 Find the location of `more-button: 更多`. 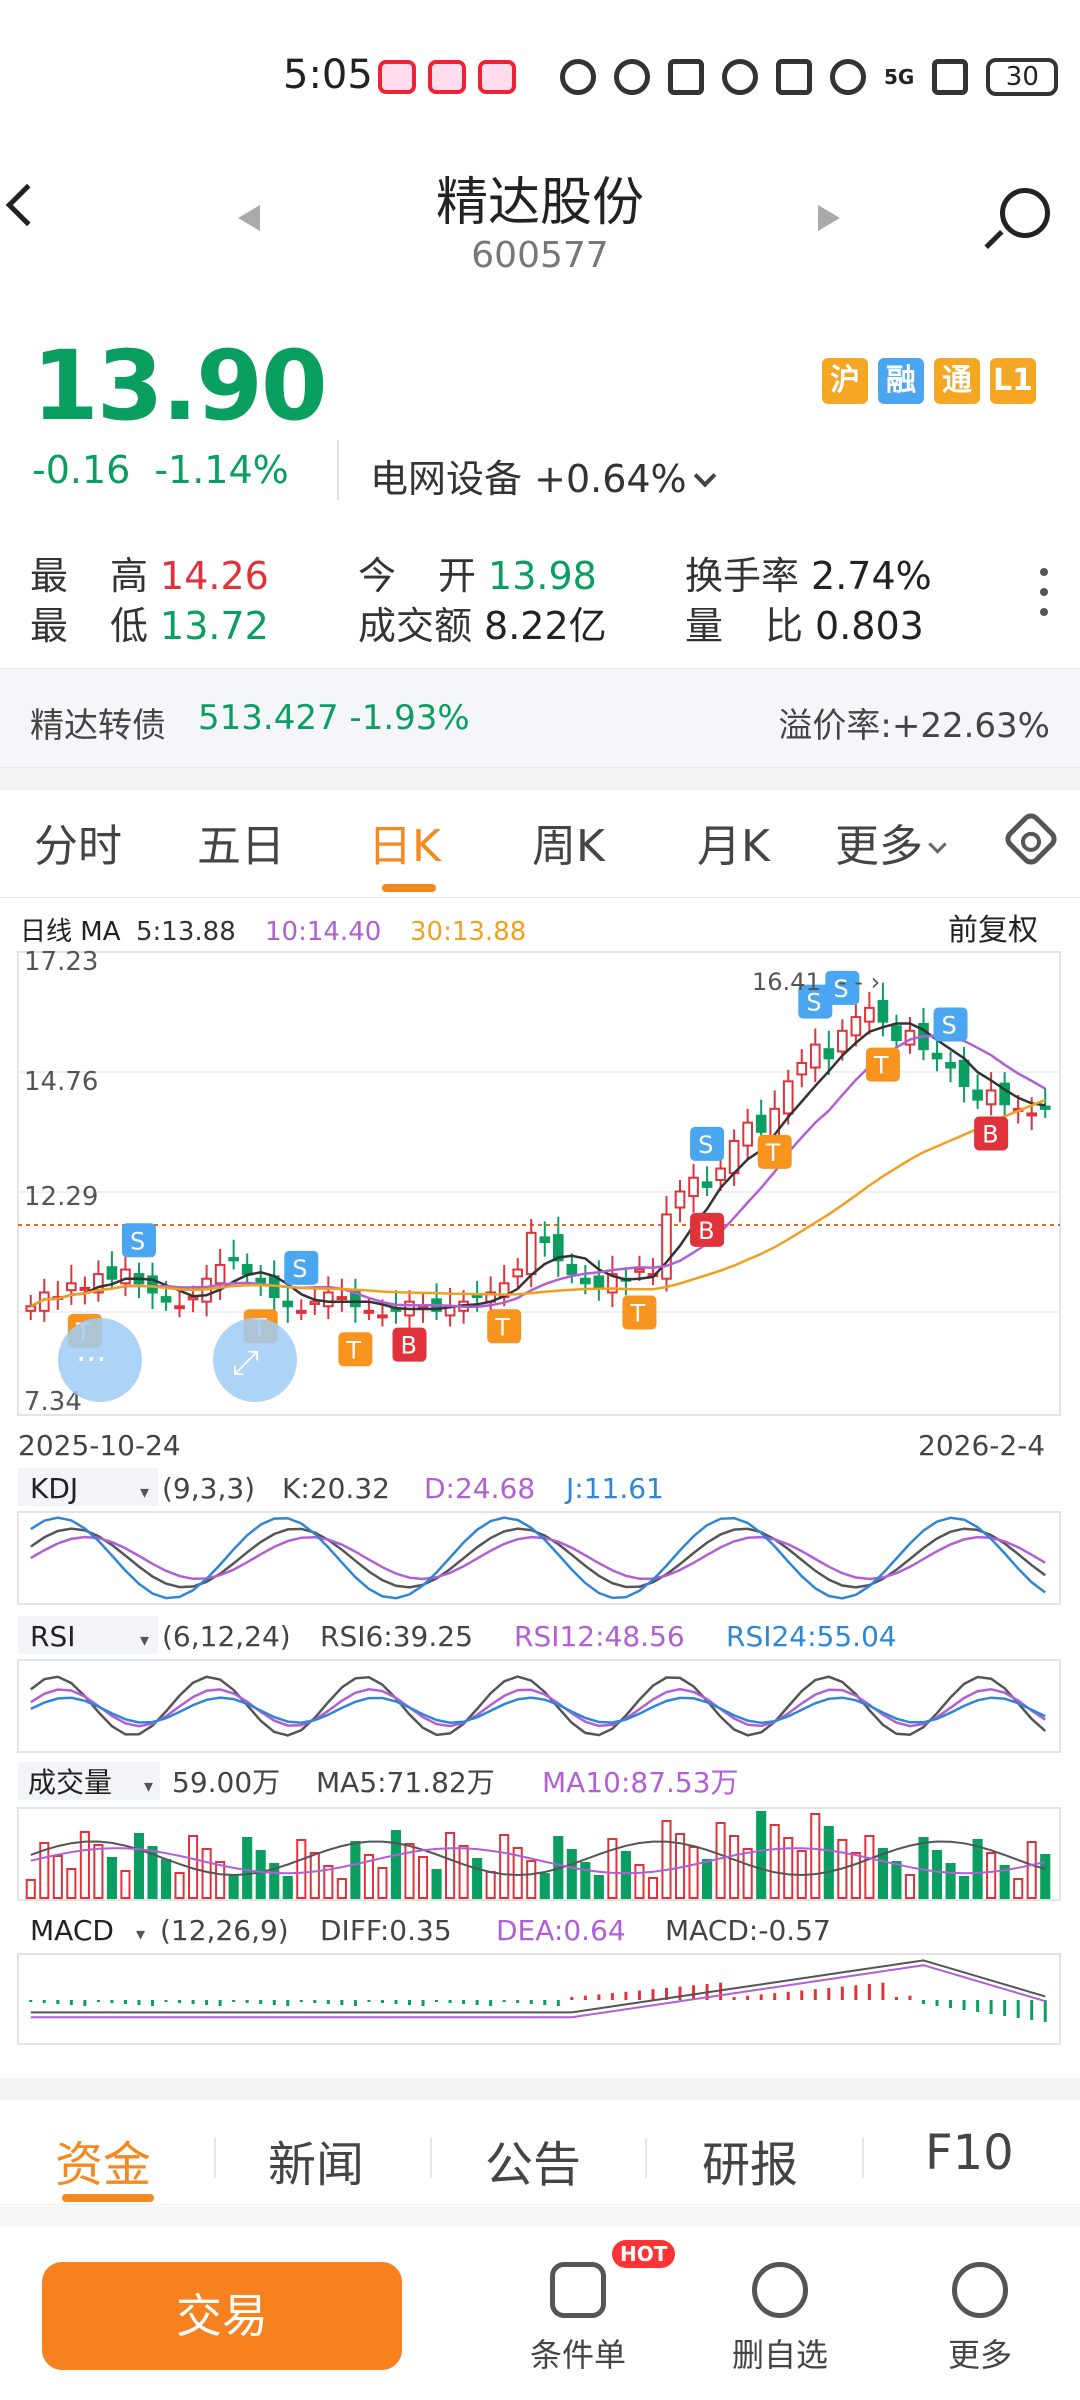

more-button: 更多 is located at coordinates (980, 2319).